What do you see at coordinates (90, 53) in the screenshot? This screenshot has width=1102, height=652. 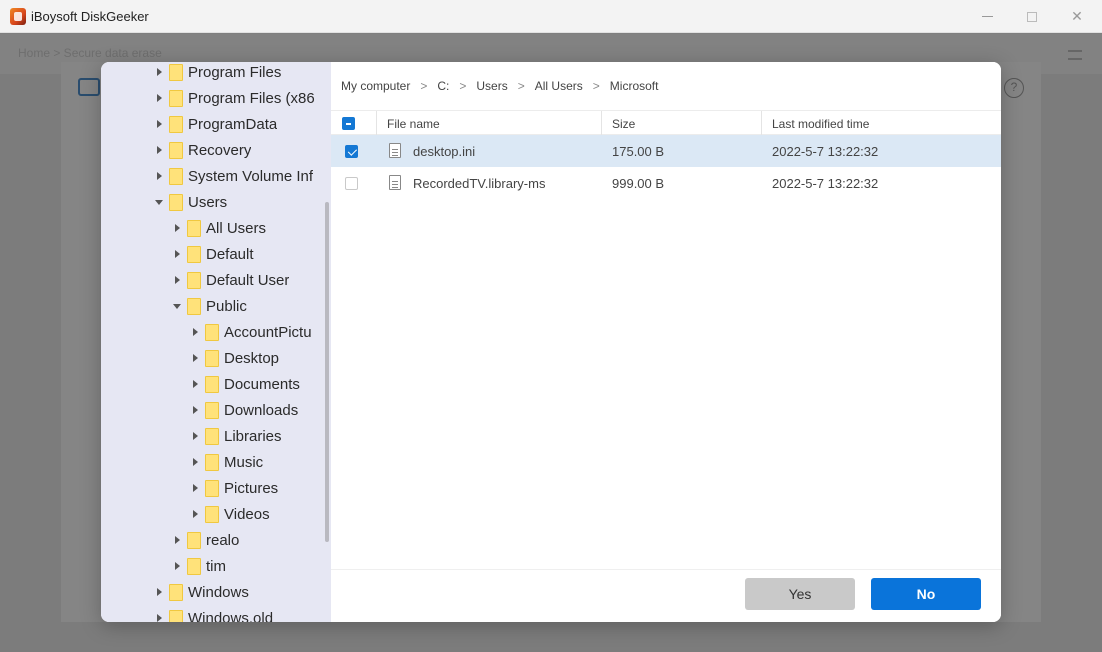 I see `background-breadcrumb: Home > Secure data erase` at bounding box center [90, 53].